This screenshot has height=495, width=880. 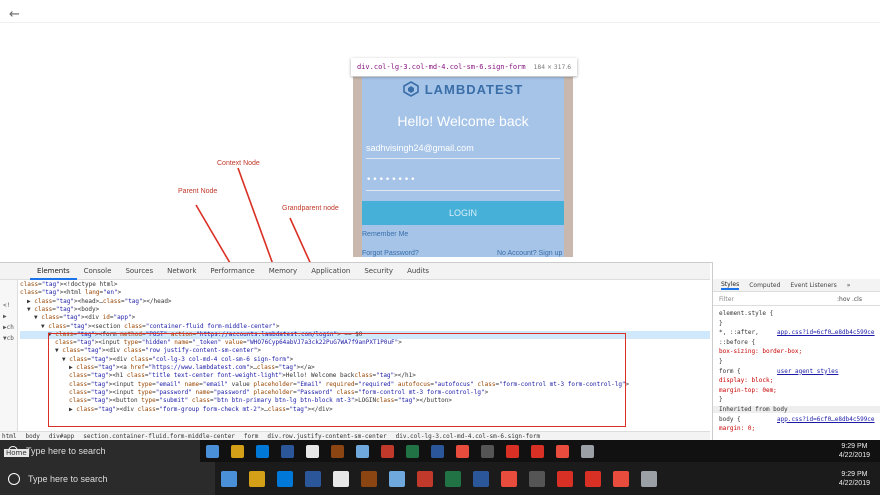 What do you see at coordinates (16, 453) in the screenshot?
I see `home-label: Home` at bounding box center [16, 453].